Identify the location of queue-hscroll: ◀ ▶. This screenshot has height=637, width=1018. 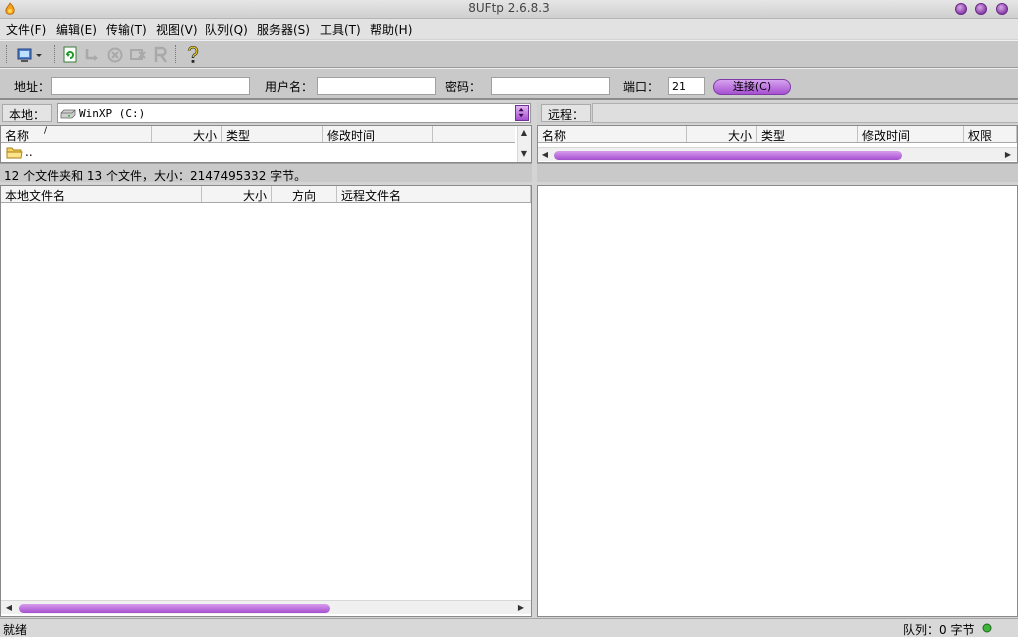
(266, 607).